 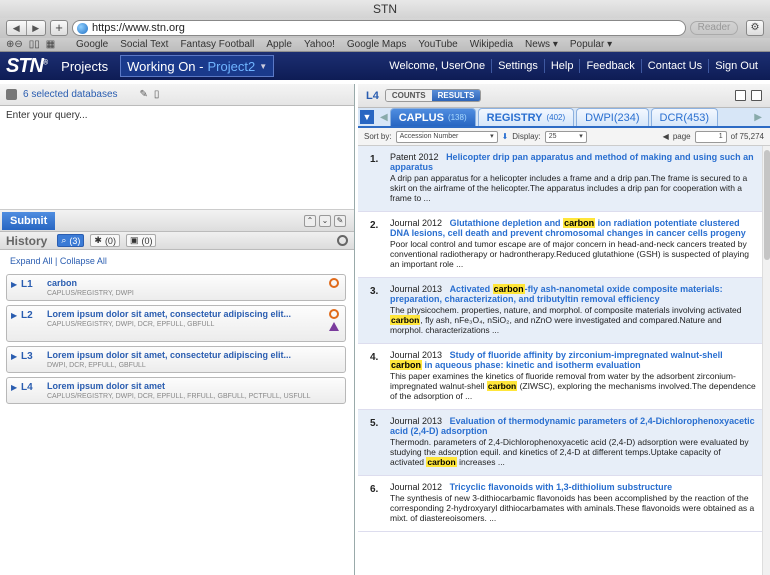 I want to click on history-item-query: carbon, so click(x=187, y=283).